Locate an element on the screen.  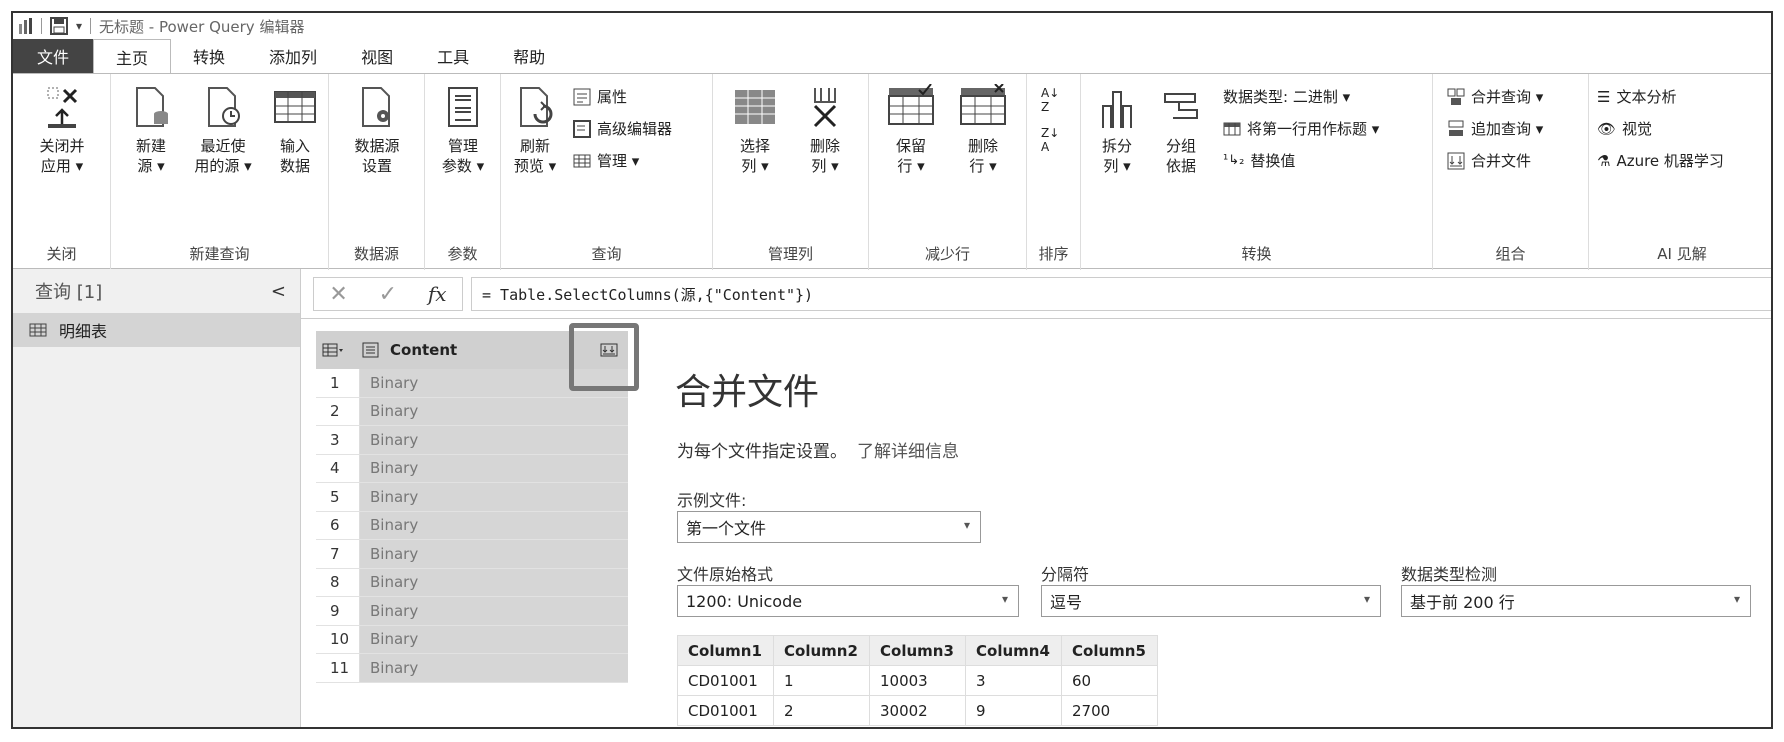
properties-button: 属性 is located at coordinates (600, 96).